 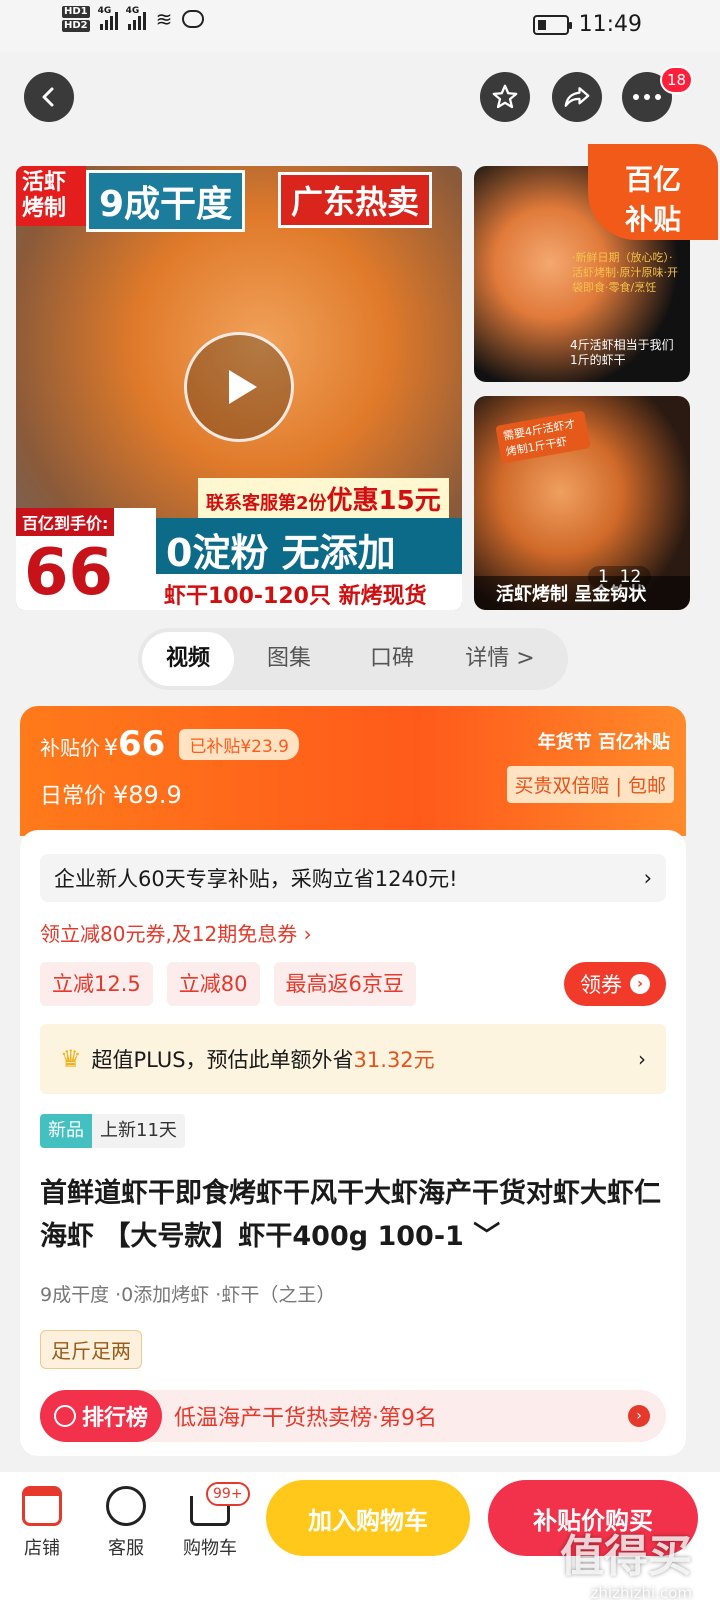 I want to click on shop-label: 店铺, so click(x=42, y=1548).